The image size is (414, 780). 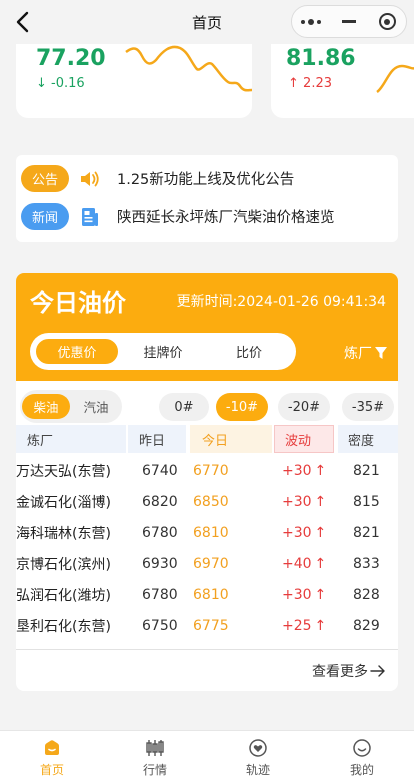 I want to click on table-row: 垦利石化(东营) 6750 6775 +25 ↑ 829, so click(x=207, y=625).